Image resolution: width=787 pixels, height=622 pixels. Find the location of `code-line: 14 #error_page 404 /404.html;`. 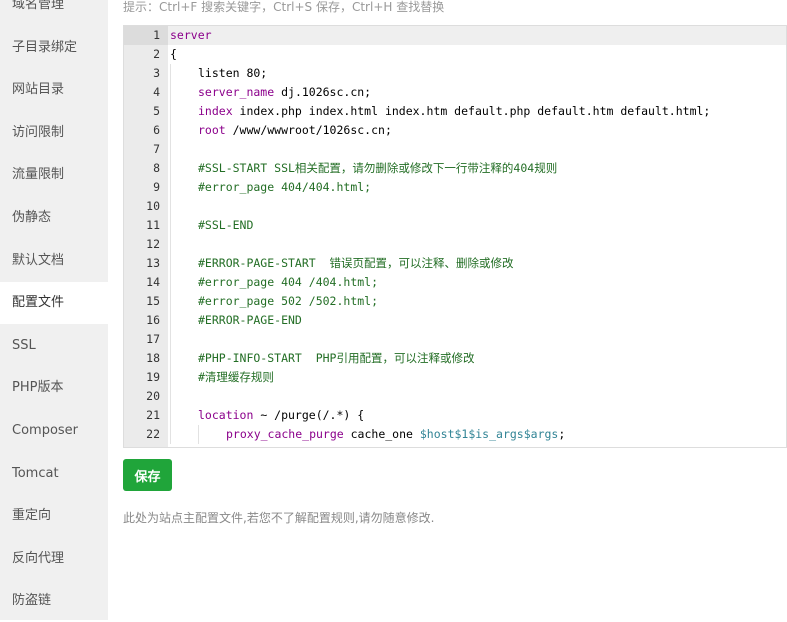

code-line: 14 #error_page 404 /404.html; is located at coordinates (455, 282).